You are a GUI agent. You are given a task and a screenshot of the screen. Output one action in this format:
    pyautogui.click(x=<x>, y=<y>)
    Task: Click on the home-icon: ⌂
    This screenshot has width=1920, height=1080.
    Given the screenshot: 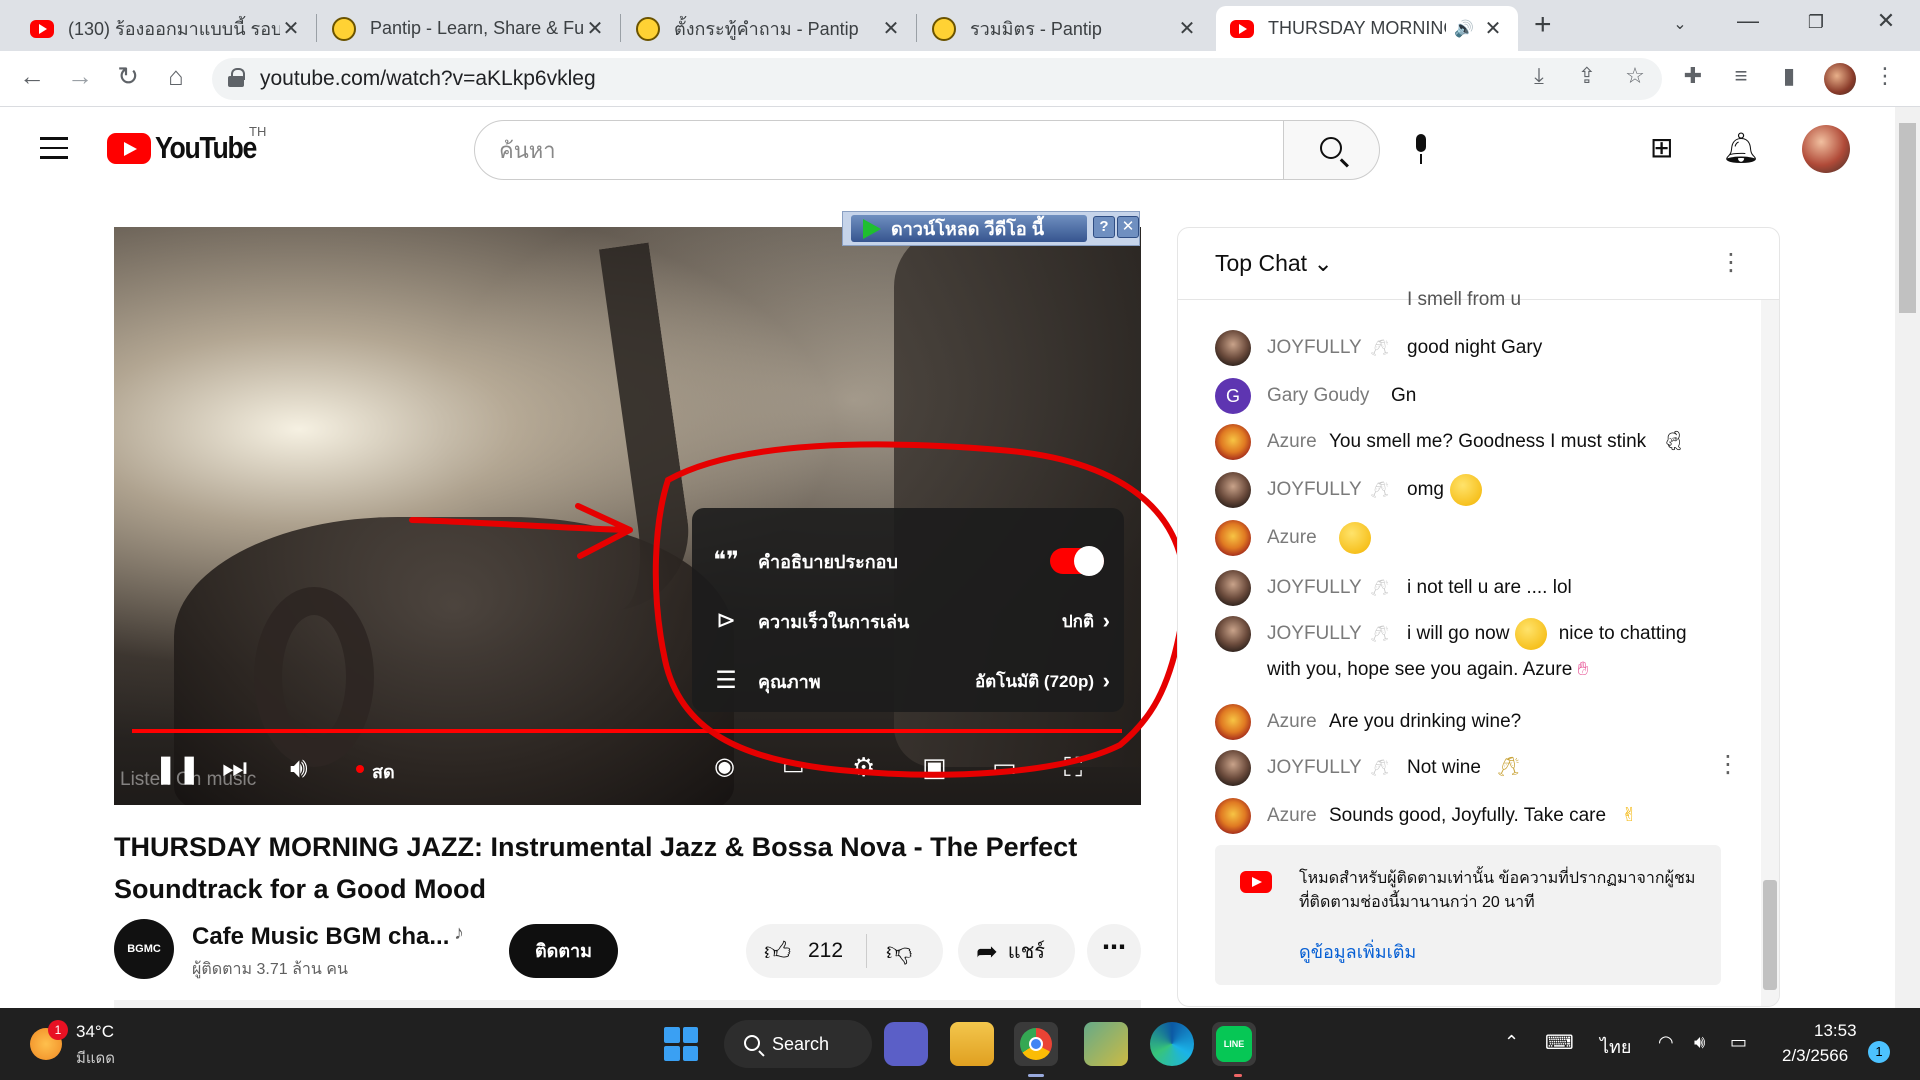 What is the action you would take?
    pyautogui.click(x=176, y=76)
    